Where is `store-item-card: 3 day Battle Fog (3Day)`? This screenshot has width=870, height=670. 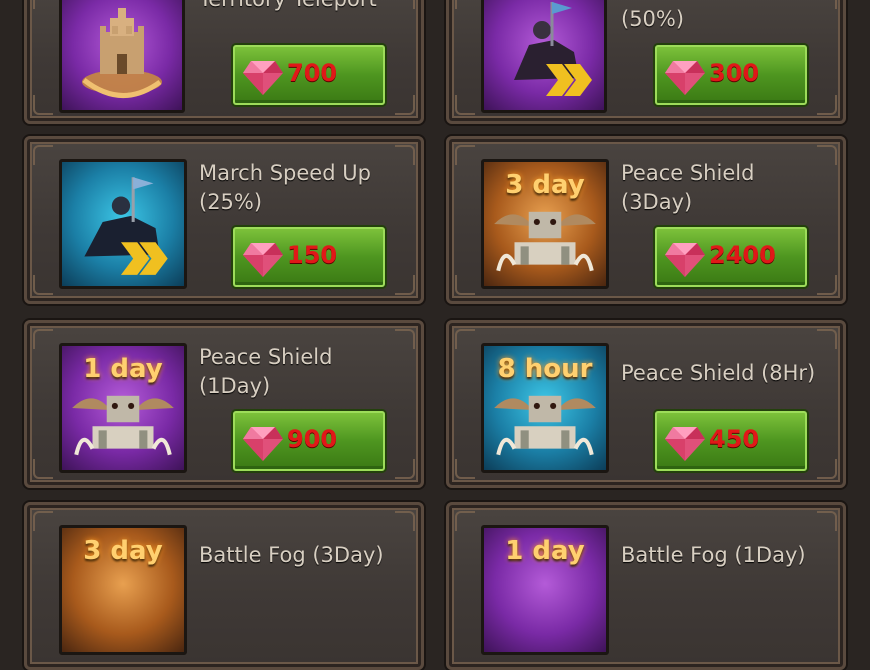
store-item-card: 3 day Battle Fog (3Day) is located at coordinates (224, 586).